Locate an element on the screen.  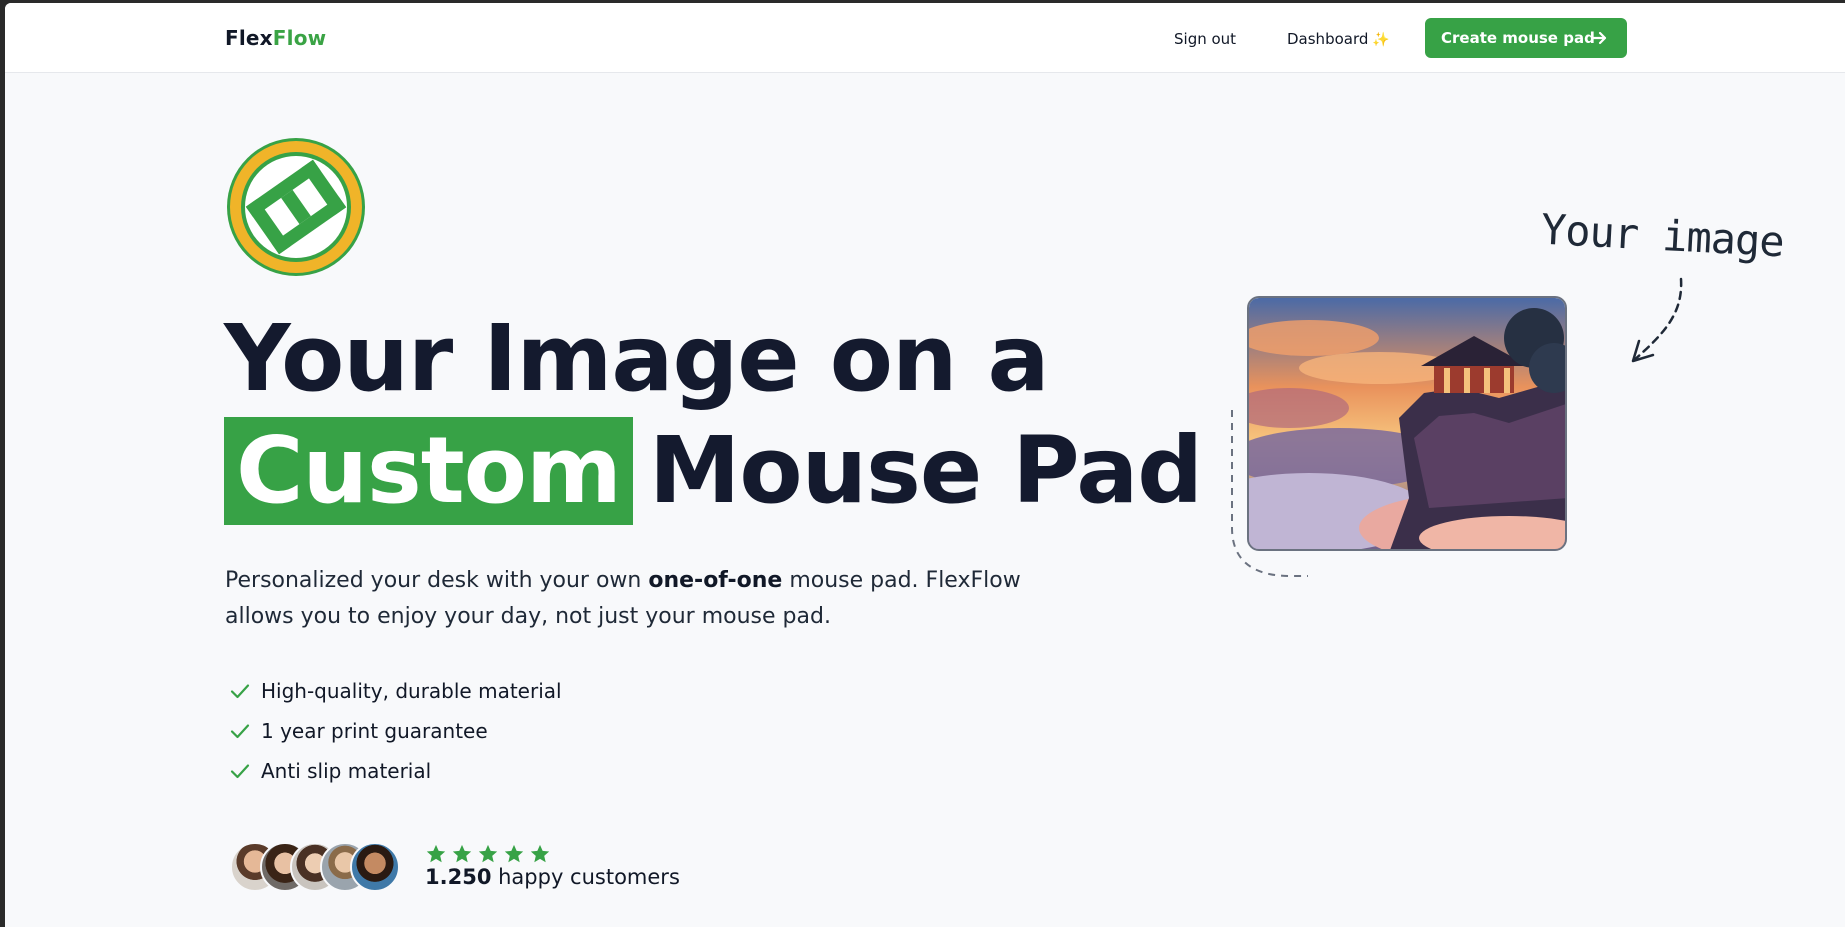
avatar is located at coordinates (375, 867).